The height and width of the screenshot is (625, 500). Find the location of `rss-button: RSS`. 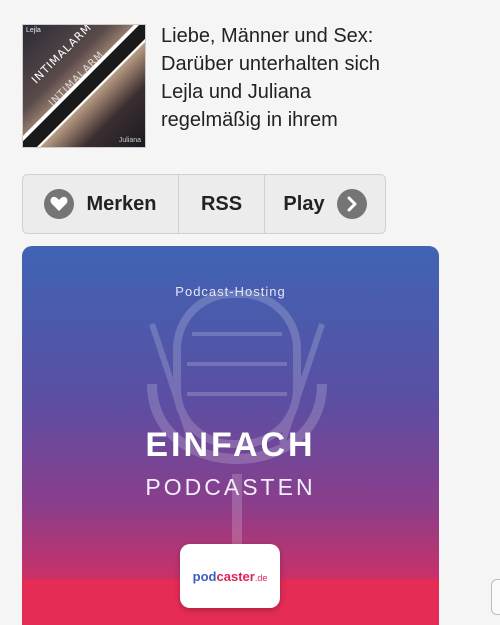

rss-button: RSS is located at coordinates (222, 204).